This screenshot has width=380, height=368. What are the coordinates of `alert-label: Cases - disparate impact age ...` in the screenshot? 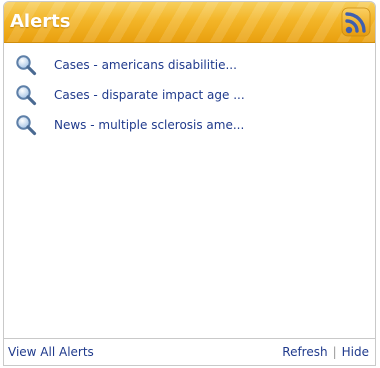 It's located at (149, 95).